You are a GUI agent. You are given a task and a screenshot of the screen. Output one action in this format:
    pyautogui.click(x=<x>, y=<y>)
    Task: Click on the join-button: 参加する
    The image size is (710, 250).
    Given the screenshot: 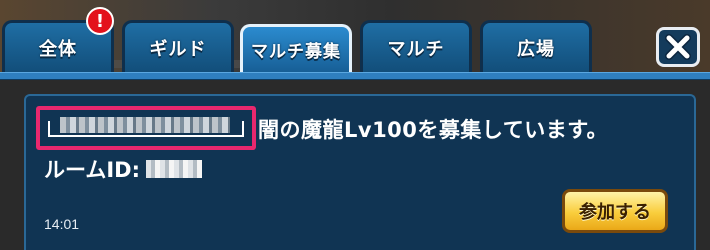 What is the action you would take?
    pyautogui.click(x=615, y=211)
    